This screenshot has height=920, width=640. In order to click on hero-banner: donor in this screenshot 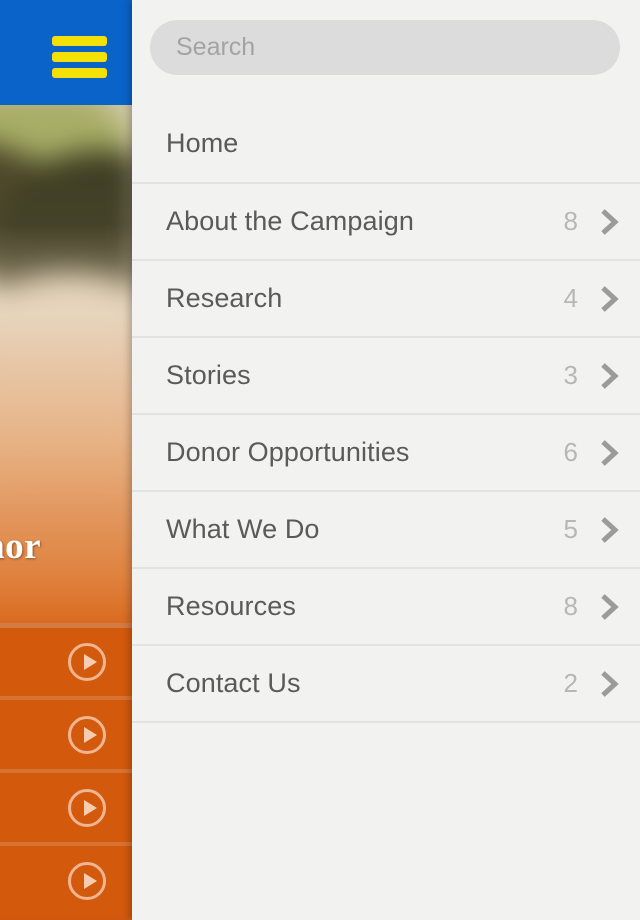, I will do `click(66, 364)`.